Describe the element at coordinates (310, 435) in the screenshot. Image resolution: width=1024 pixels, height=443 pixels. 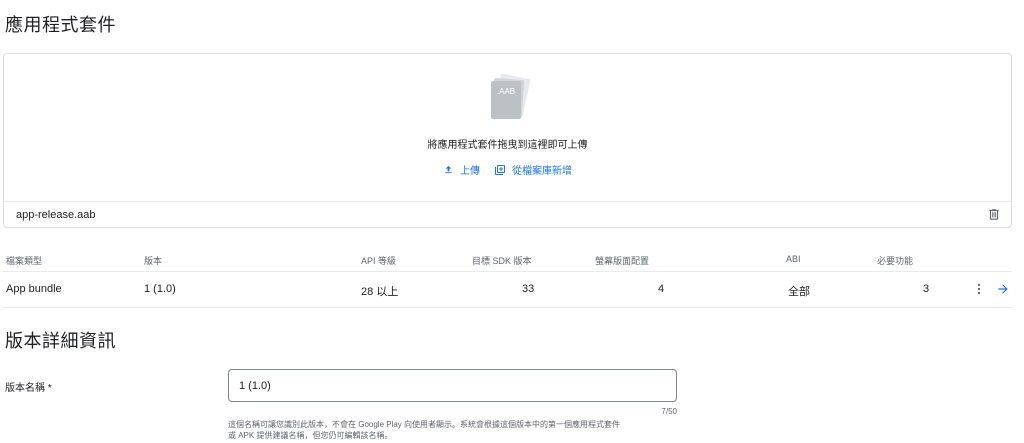
I see `helper-line-2: 或 APK 提供建議名稱，但您仍可編輯該名稱。` at that location.